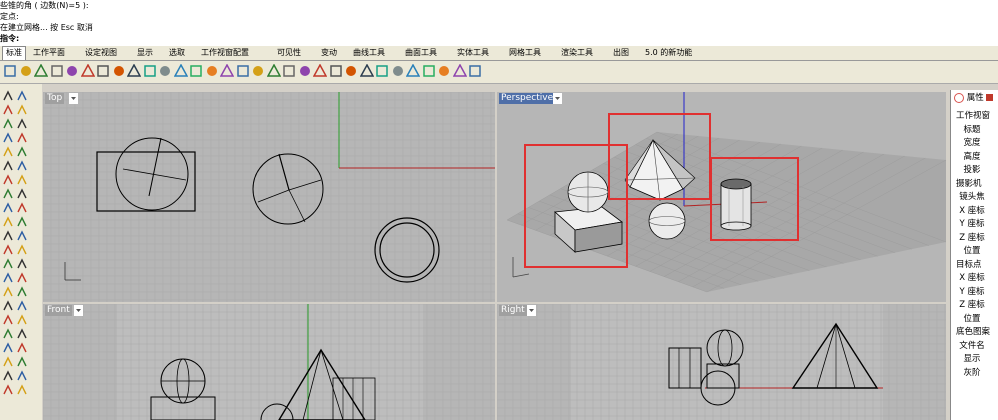  Describe the element at coordinates (351, 71) in the screenshot. I see `paint-icon` at that location.